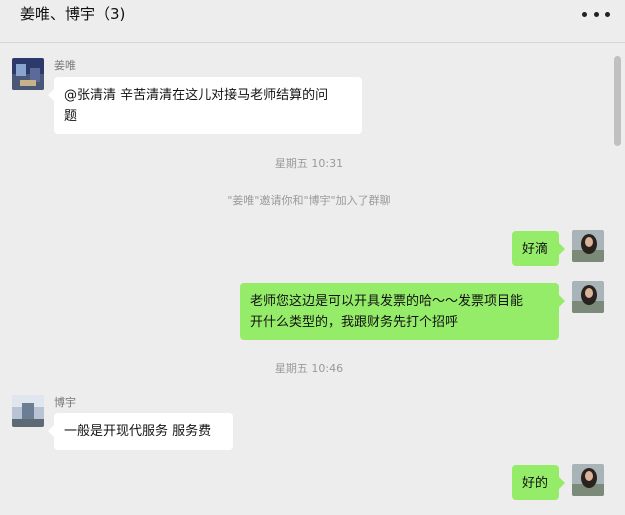 This screenshot has height=515, width=625. Describe the element at coordinates (205, 105) in the screenshot. I see `message-bubble-received: @张清清 辛苦清清在这儿对接马老师结算的问 题` at that location.